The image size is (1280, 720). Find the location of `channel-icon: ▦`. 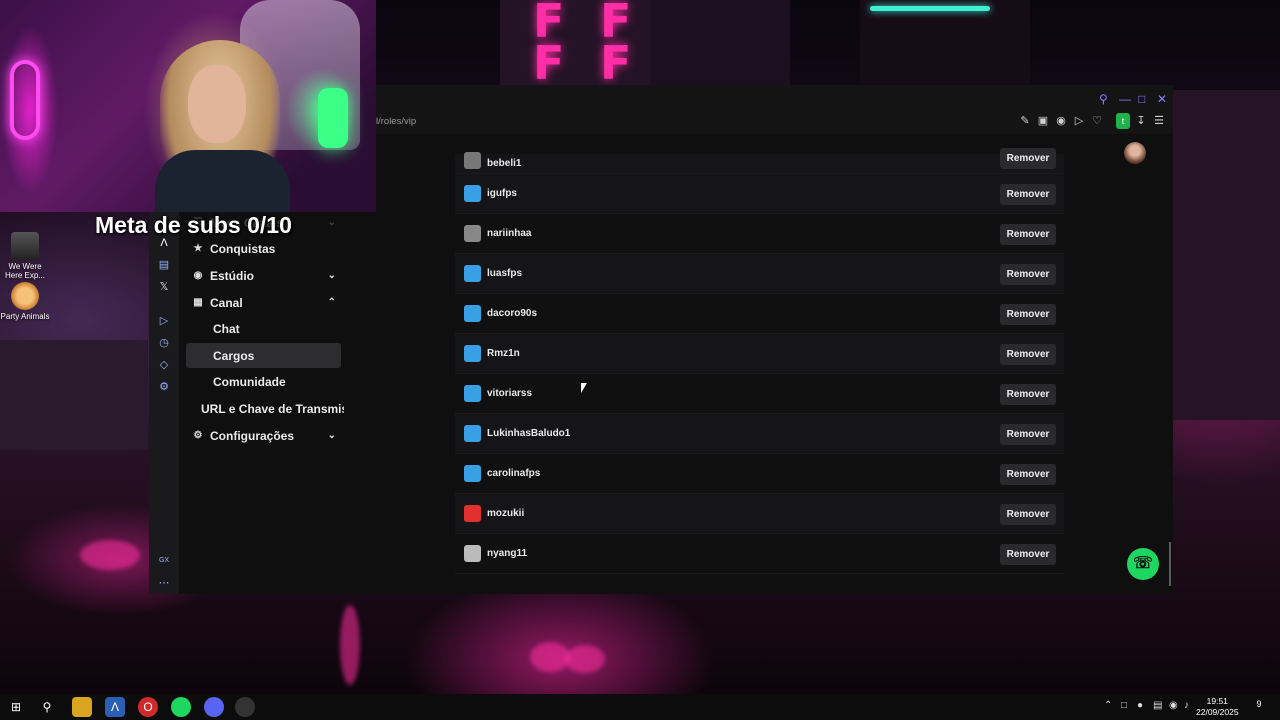

channel-icon: ▦ is located at coordinates (198, 302).